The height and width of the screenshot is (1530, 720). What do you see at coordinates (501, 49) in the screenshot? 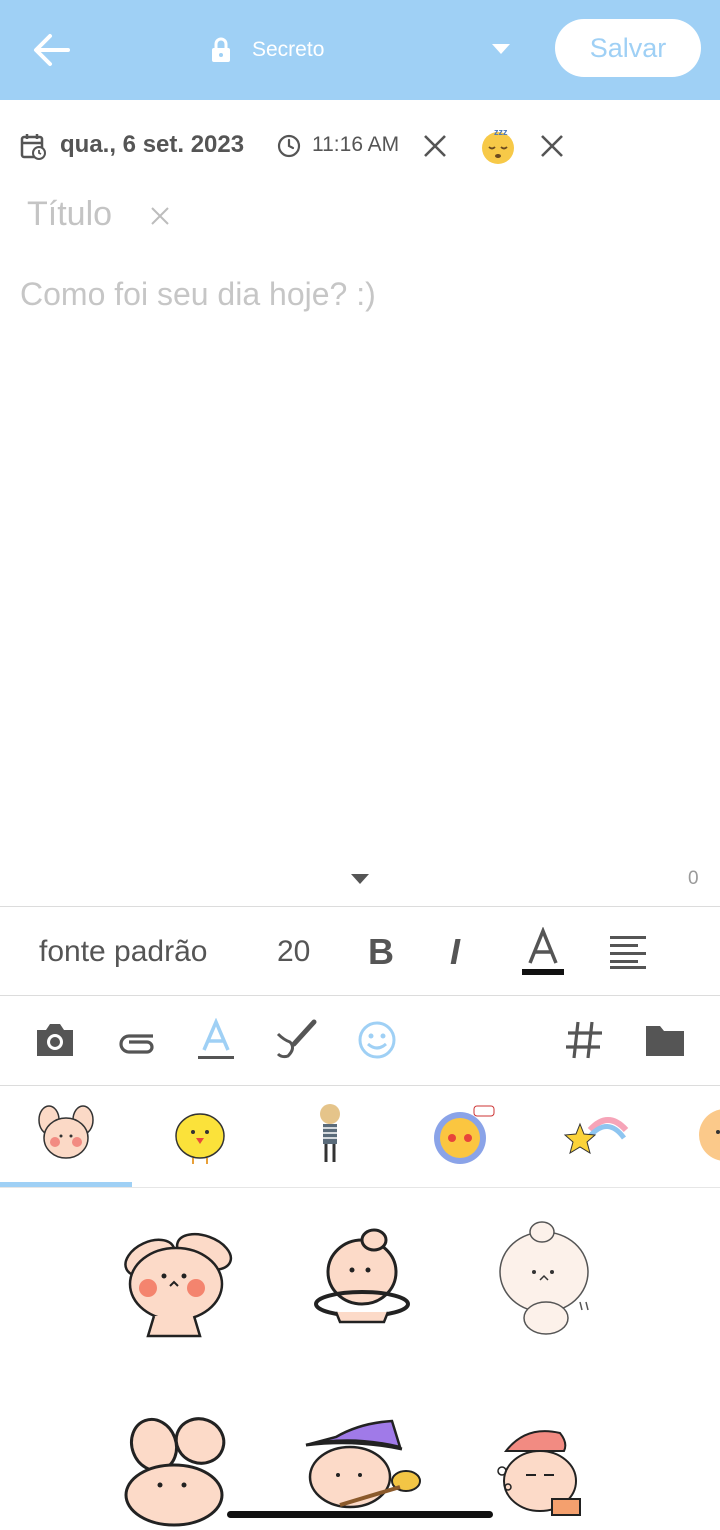
I see `chevron-down-icon` at bounding box center [501, 49].